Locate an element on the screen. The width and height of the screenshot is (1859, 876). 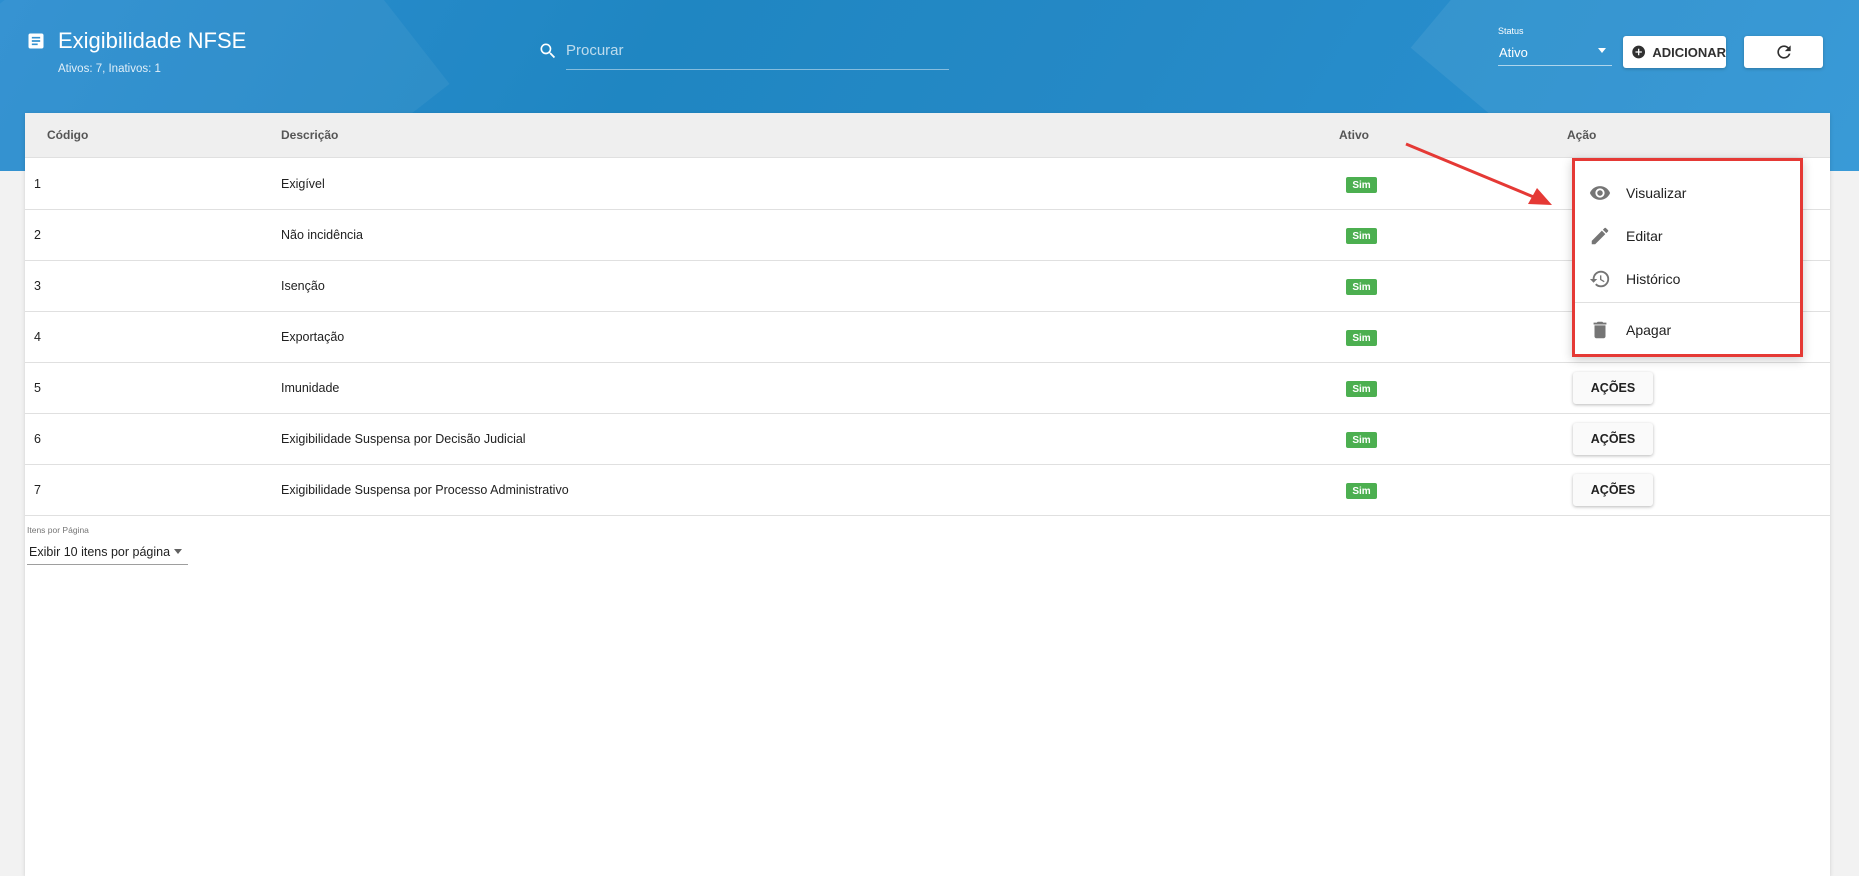
items-per-page-value: Exibir 10 itens por página is located at coordinates (100, 552).